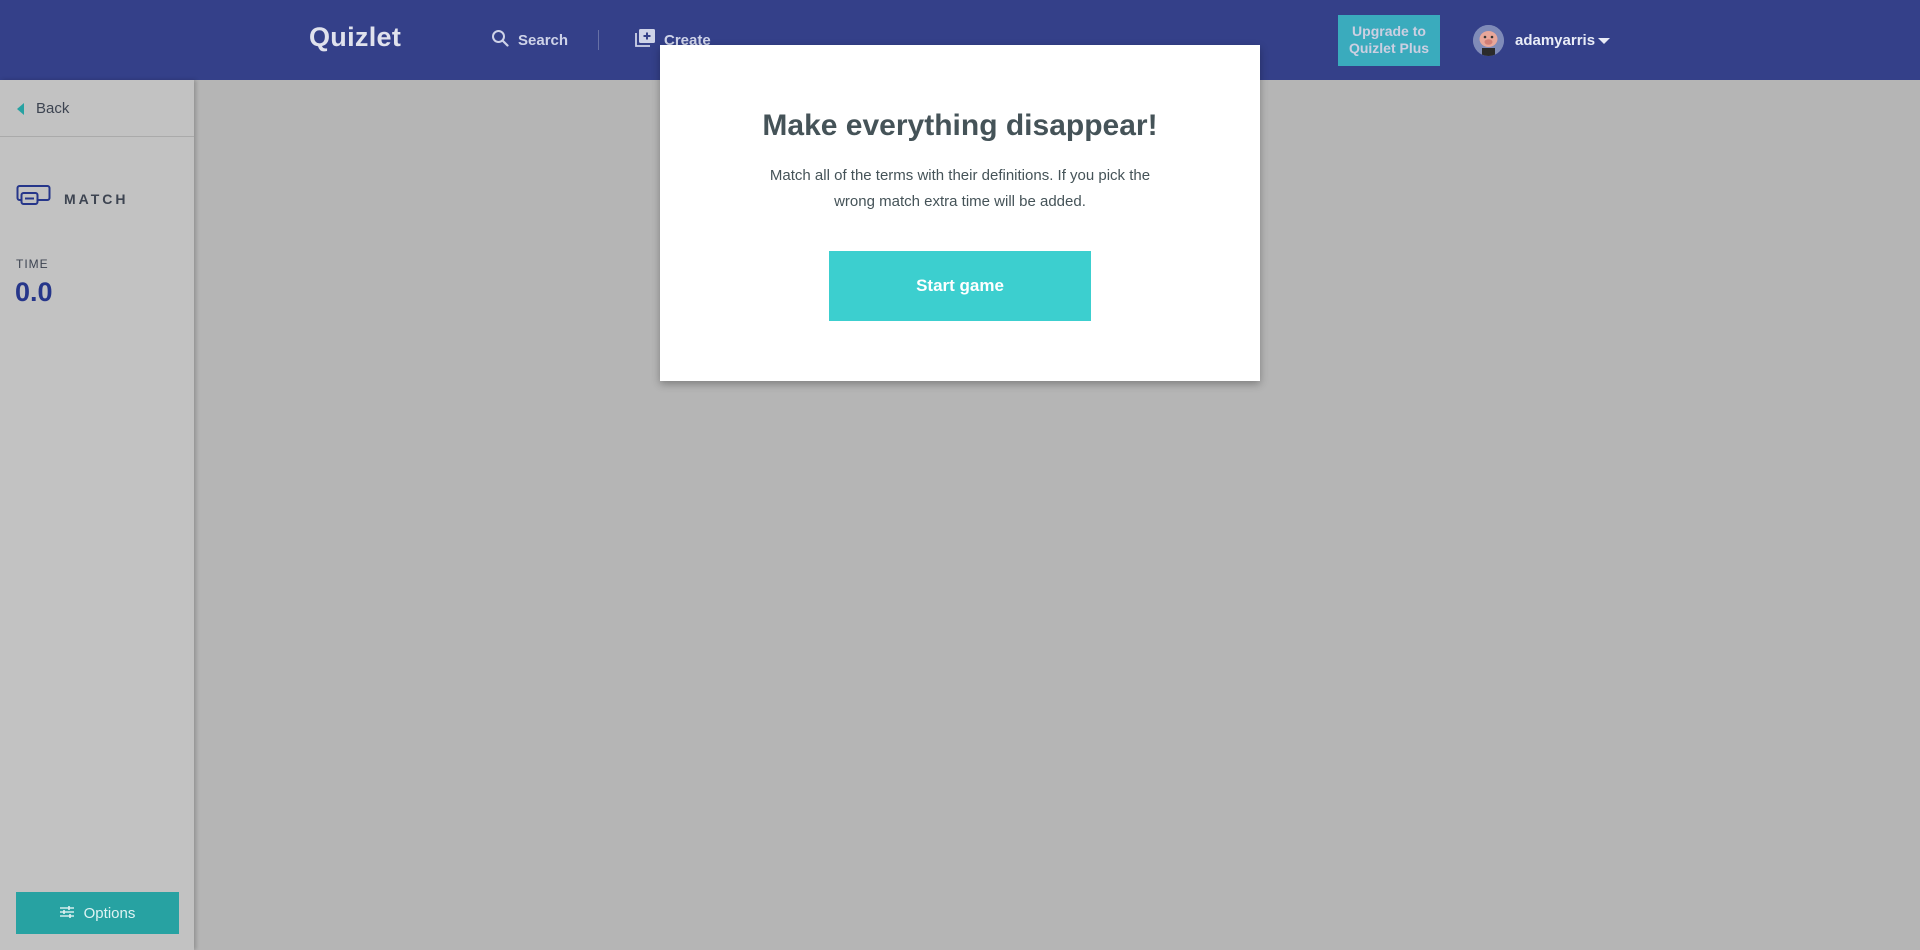 The width and height of the screenshot is (1920, 950). What do you see at coordinates (355, 37) in the screenshot?
I see `quizlet-logo: Quizlet` at bounding box center [355, 37].